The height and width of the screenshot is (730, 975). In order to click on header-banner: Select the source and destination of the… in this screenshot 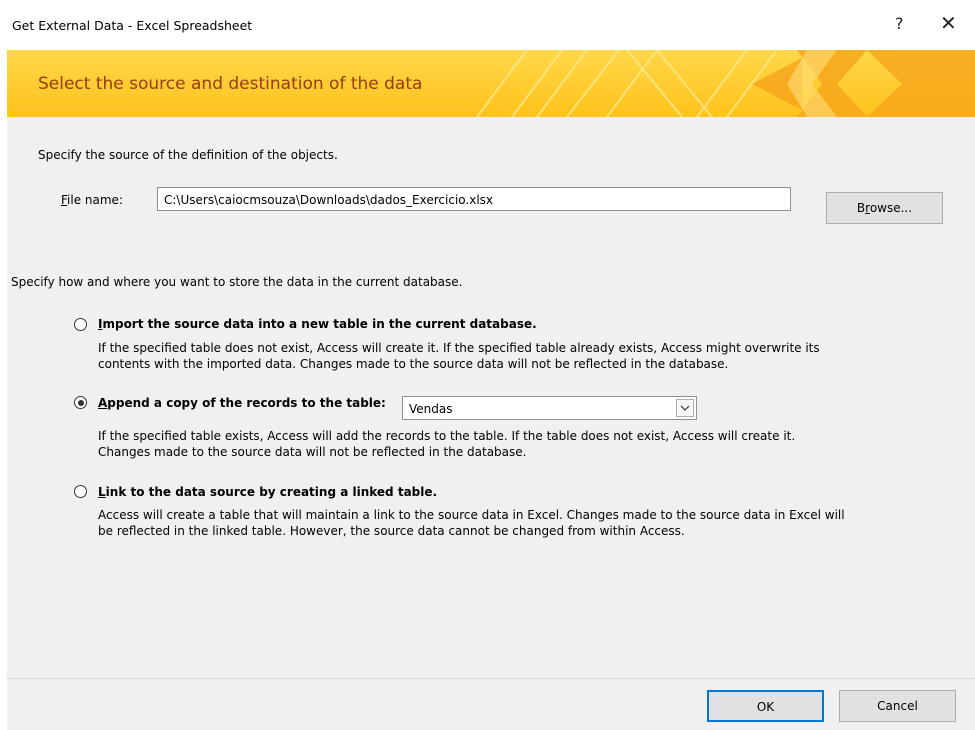, I will do `click(491, 83)`.